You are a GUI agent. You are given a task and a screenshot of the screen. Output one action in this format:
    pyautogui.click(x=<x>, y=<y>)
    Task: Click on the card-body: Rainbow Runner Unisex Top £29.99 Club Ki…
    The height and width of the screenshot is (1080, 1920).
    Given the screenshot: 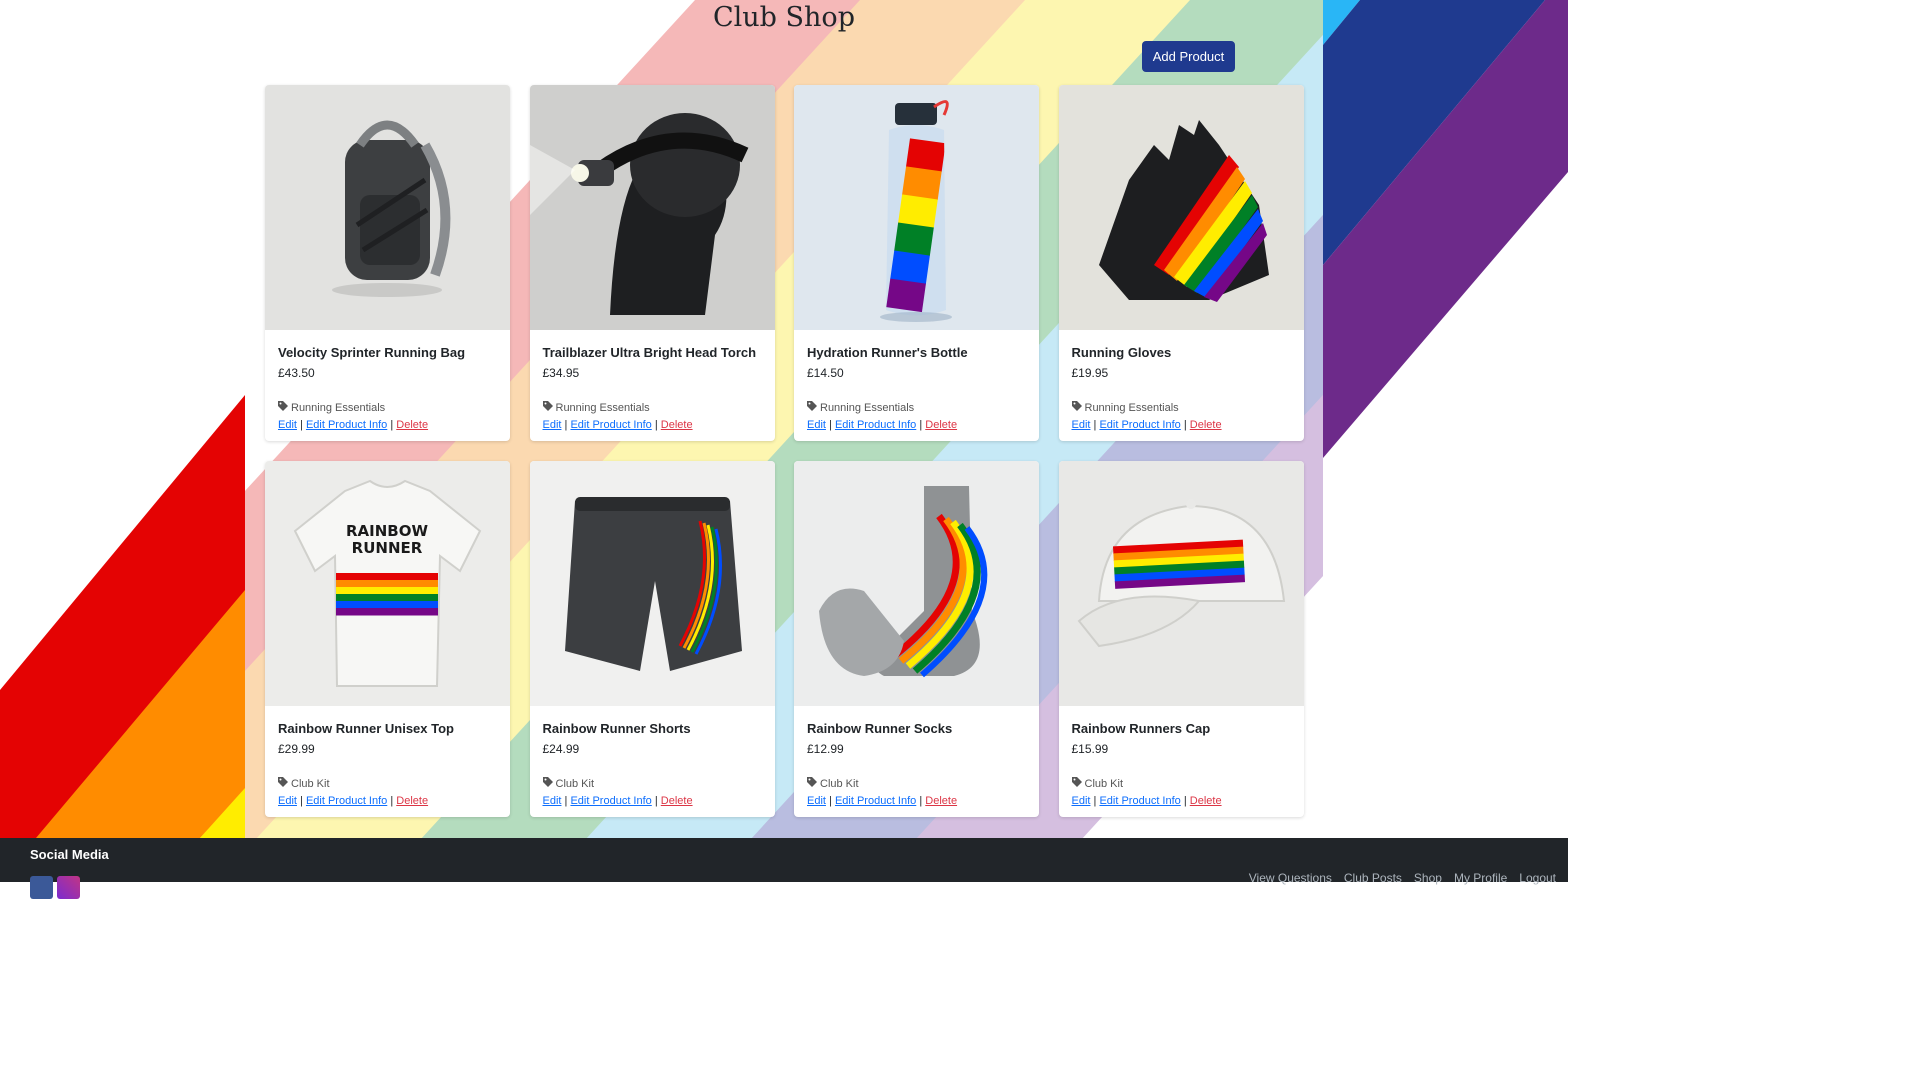 What is the action you would take?
    pyautogui.click(x=389, y=761)
    